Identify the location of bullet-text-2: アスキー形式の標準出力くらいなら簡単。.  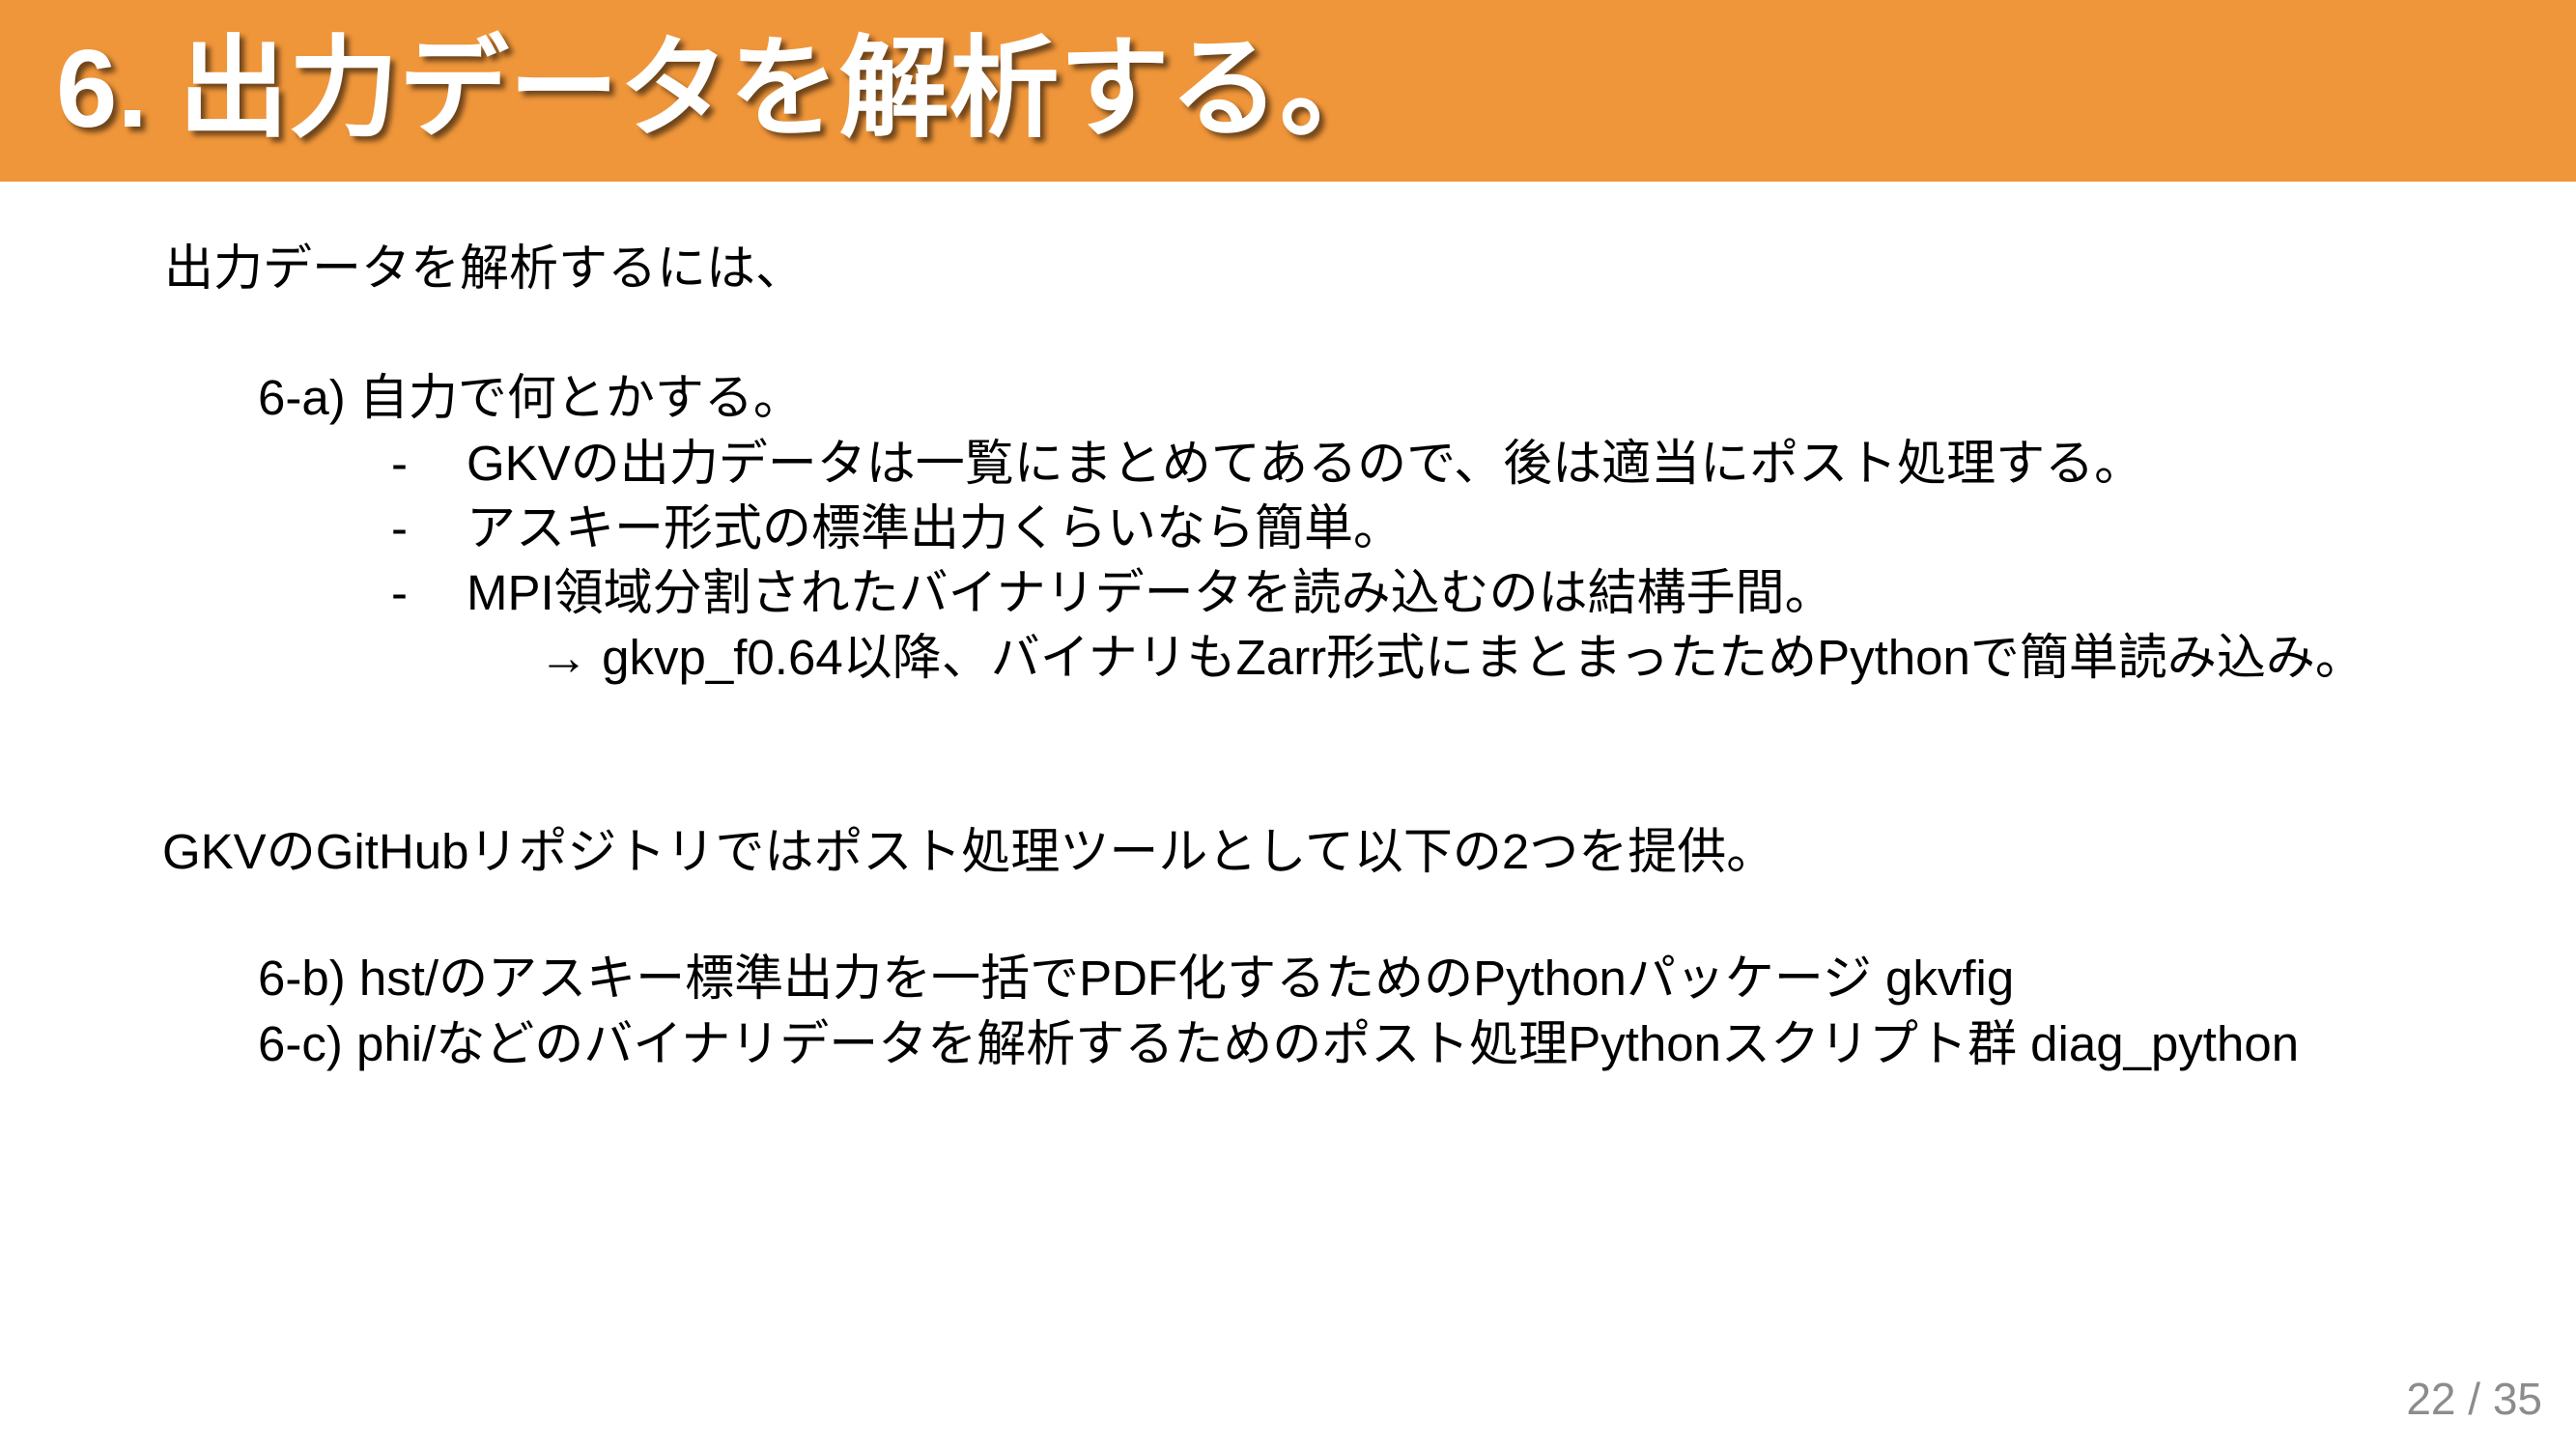
(935, 527).